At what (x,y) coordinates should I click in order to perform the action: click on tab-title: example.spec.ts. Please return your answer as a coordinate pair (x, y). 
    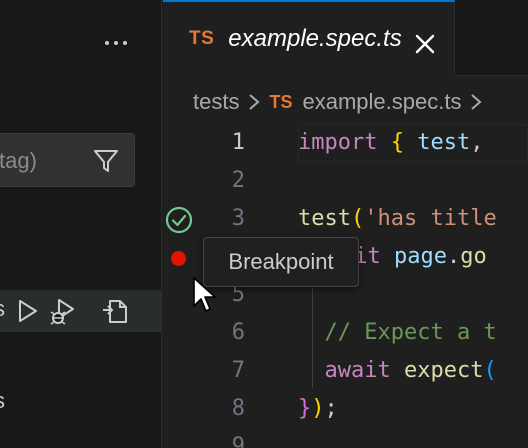
    Looking at the image, I should click on (315, 38).